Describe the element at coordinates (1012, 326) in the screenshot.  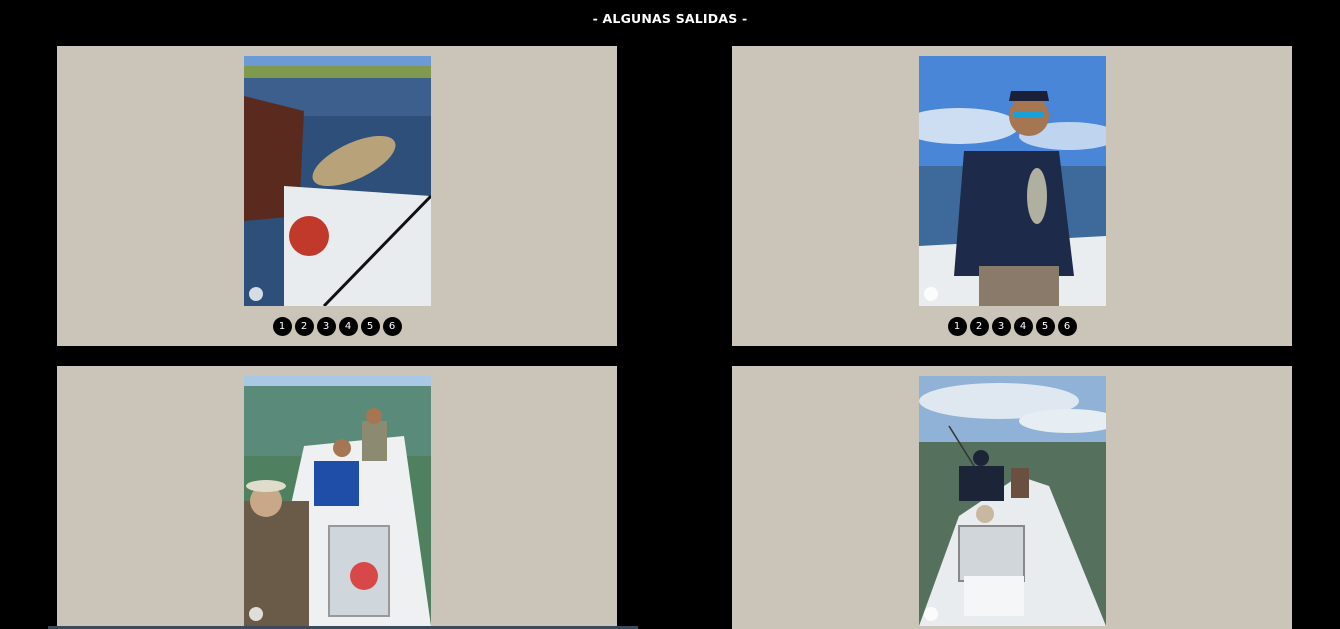
I see `pager-2: 1 2 3 4 5 6` at that location.